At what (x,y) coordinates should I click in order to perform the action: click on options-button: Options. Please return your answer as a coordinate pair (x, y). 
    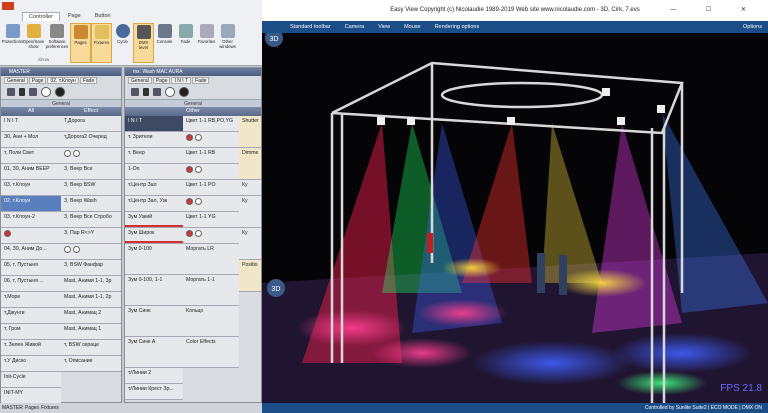
    Looking at the image, I should click on (752, 27).